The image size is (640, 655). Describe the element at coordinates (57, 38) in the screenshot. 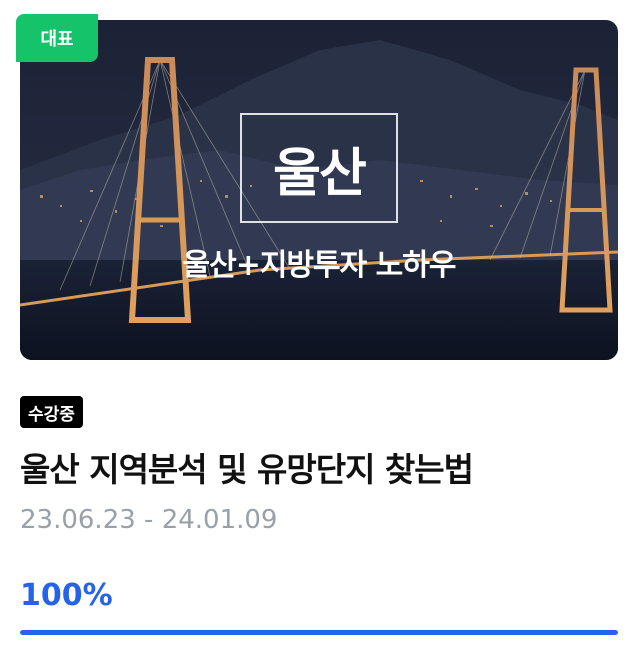

I see `representative-badge: 대표` at that location.